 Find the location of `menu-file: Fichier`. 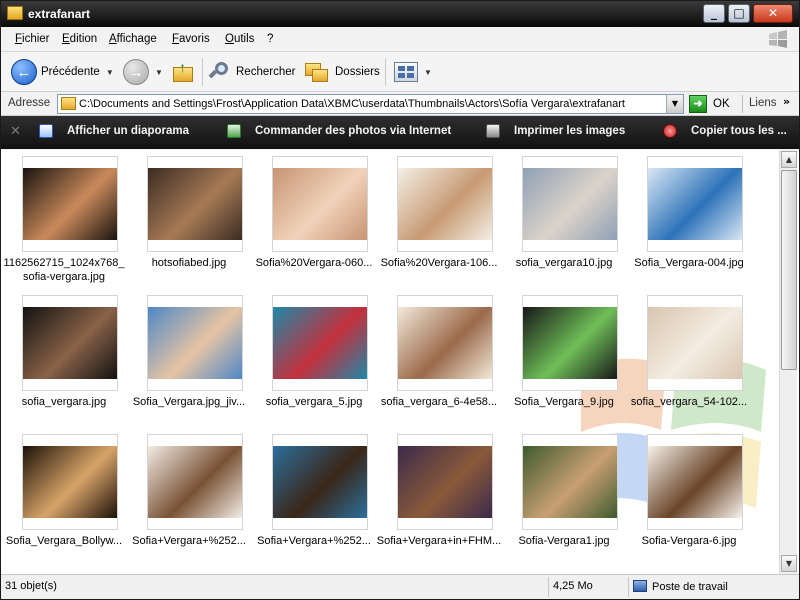

menu-file: Fichier is located at coordinates (32, 39).